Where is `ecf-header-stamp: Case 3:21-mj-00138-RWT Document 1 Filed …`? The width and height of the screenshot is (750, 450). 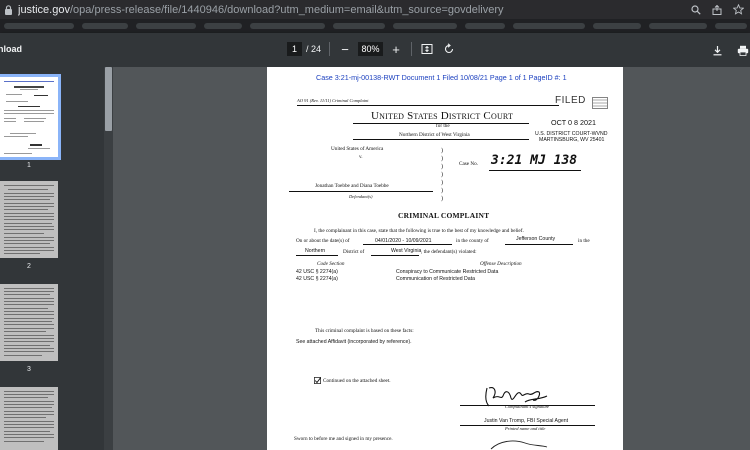
ecf-header-stamp: Case 3:21-mj-00138-RWT Document 1 Filed … is located at coordinates (441, 77).